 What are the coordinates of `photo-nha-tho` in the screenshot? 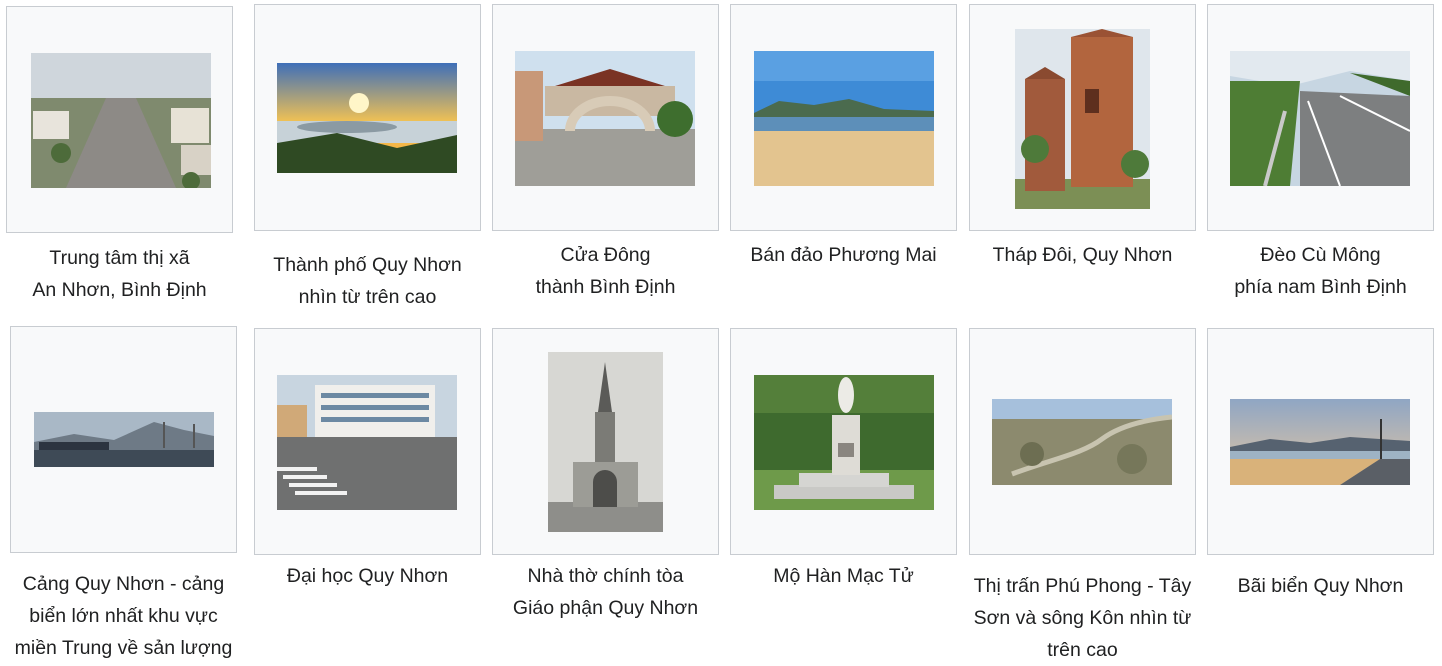 It's located at (605, 442).